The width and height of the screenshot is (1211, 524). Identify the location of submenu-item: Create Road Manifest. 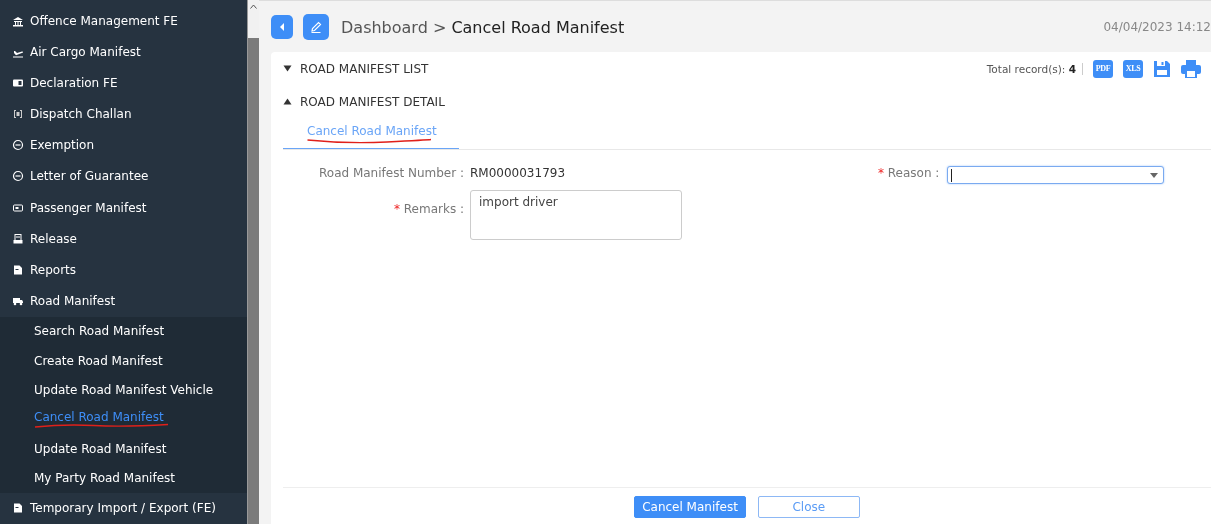
(98, 360).